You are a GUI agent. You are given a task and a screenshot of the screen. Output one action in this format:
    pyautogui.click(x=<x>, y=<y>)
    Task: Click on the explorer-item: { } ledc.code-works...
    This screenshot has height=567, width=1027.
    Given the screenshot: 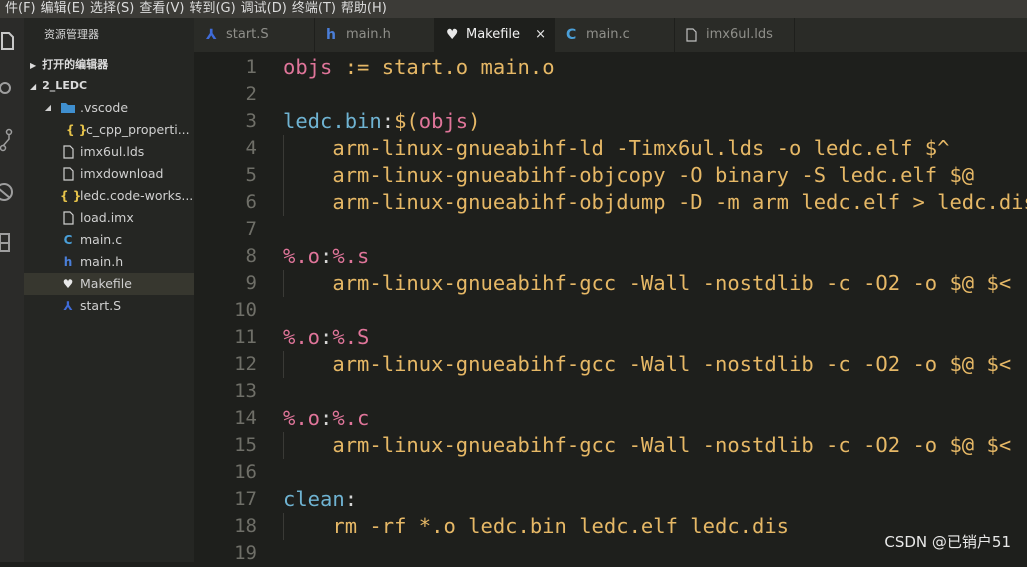 What is the action you would take?
    pyautogui.click(x=109, y=196)
    